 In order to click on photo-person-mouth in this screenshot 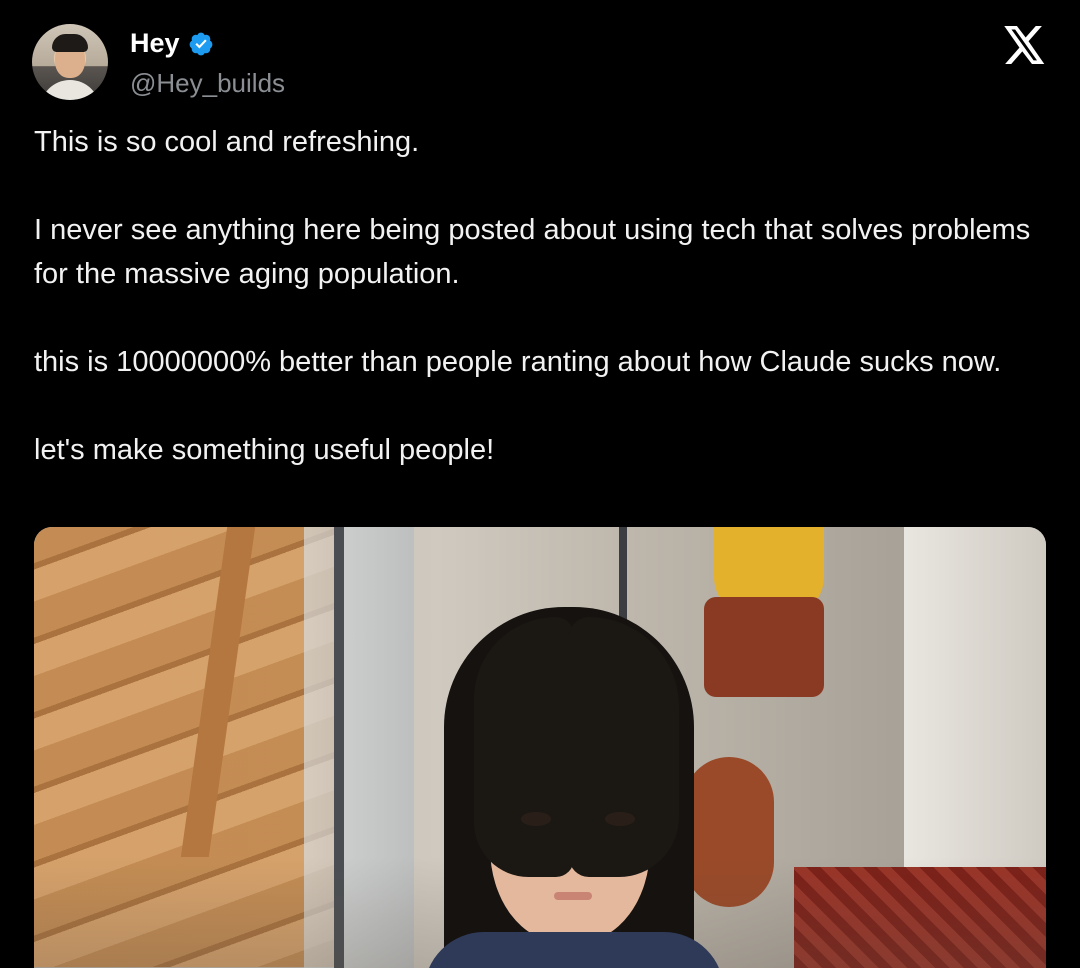, I will do `click(573, 896)`.